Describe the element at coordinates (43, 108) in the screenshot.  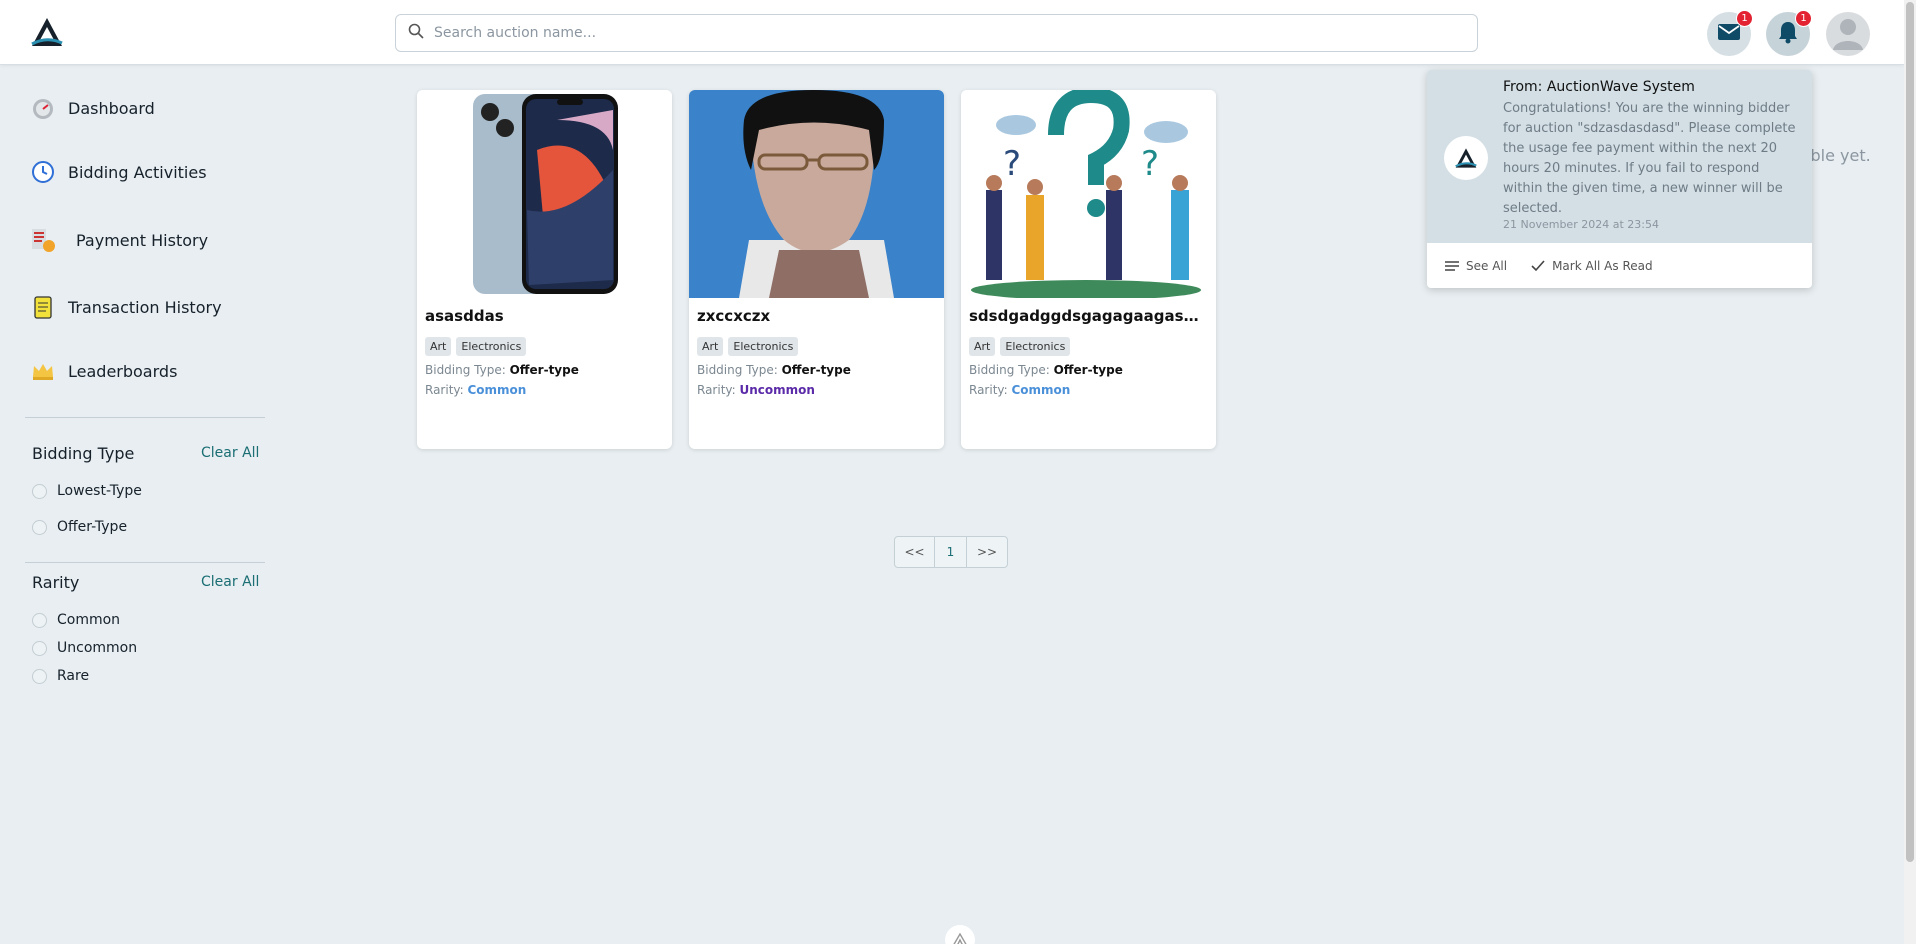
I see `speedometer-icon` at that location.